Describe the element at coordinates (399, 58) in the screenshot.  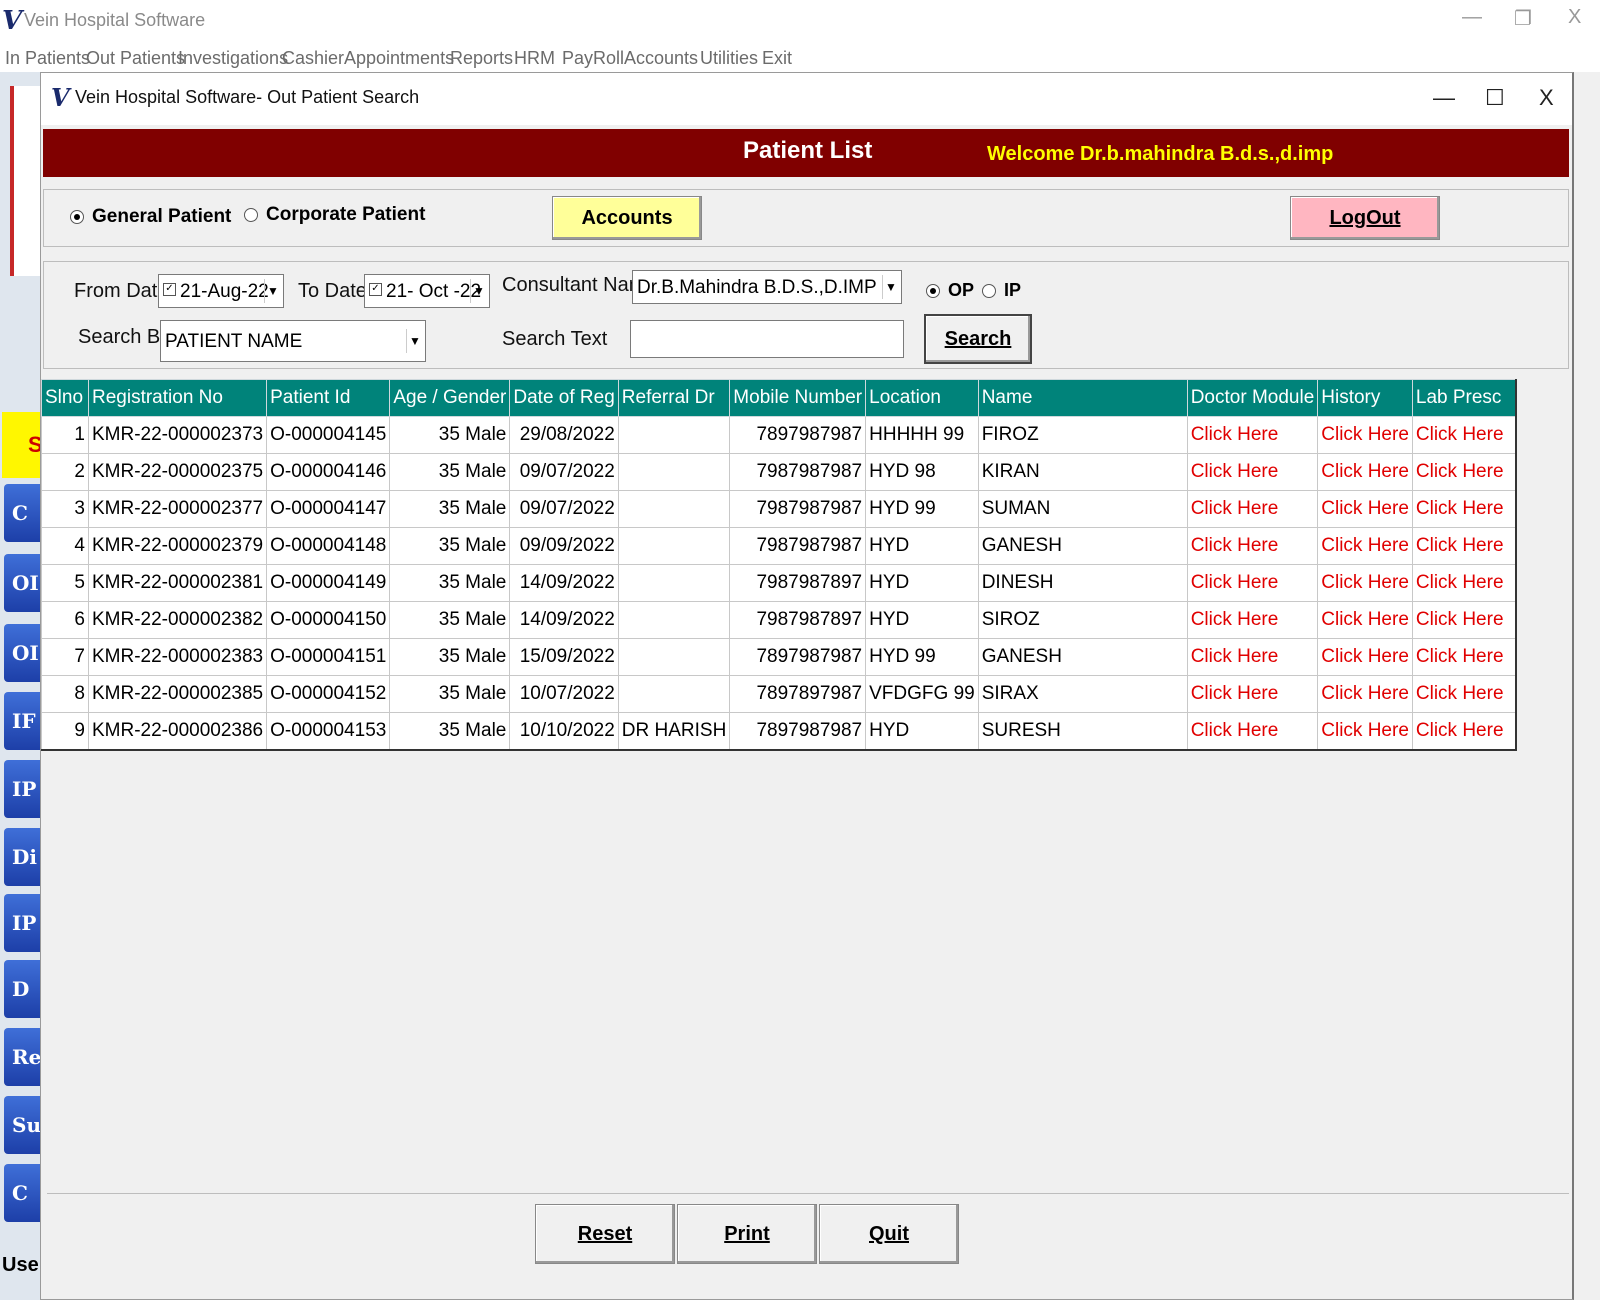
I see `menu-appointments: Appointments` at that location.